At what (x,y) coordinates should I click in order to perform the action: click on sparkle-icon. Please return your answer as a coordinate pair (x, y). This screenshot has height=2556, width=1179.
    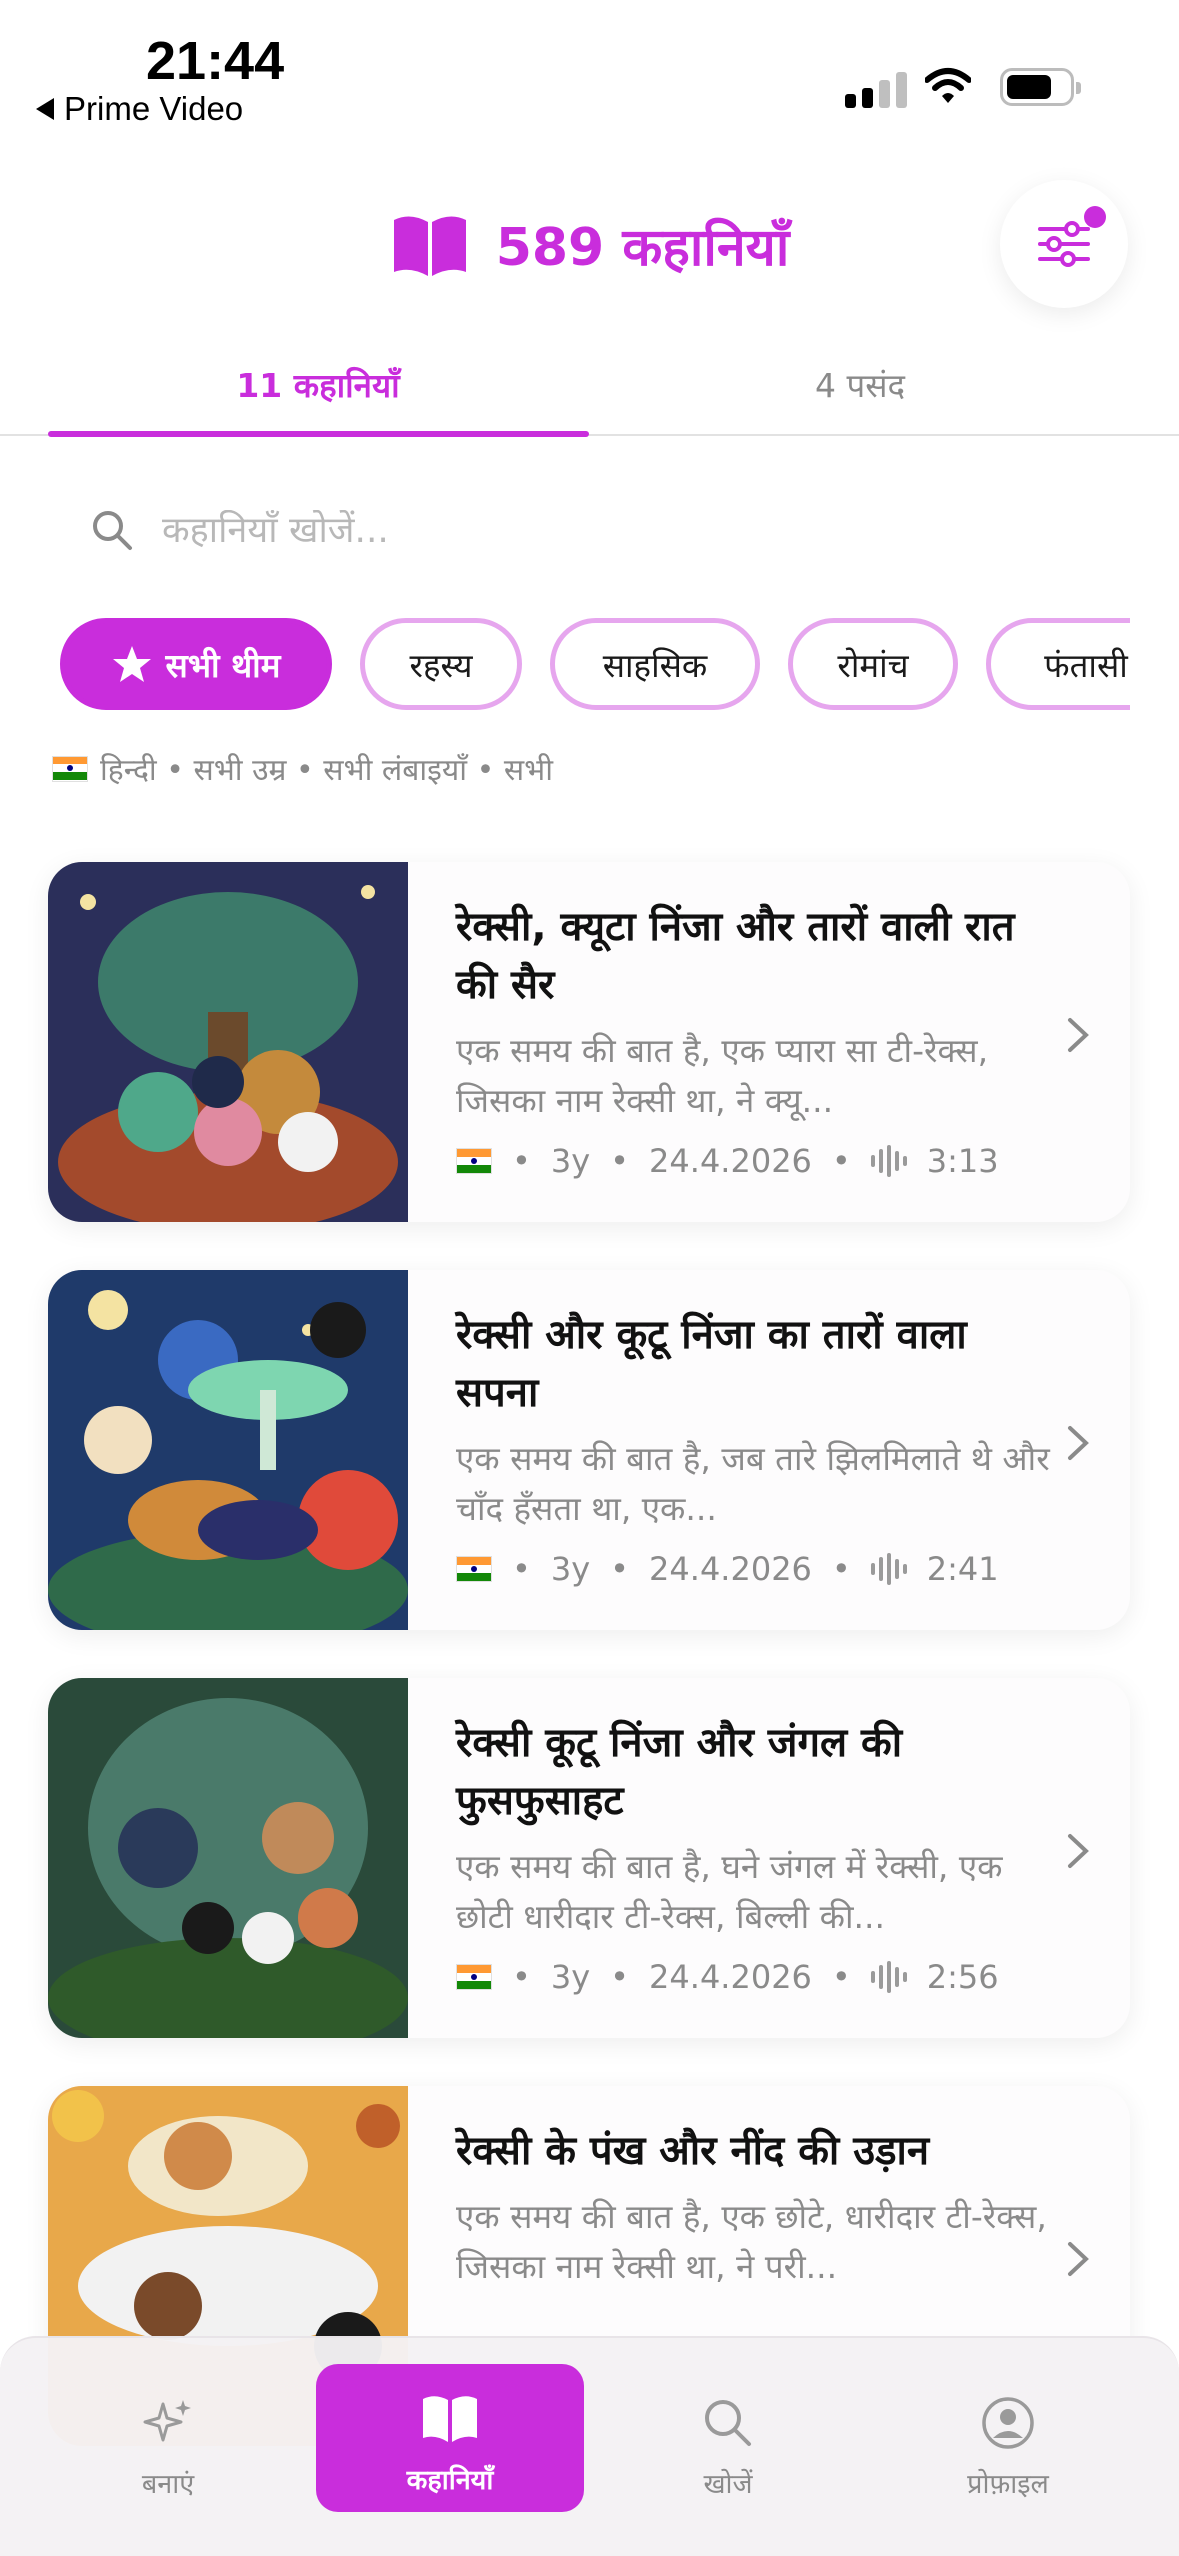
    Looking at the image, I should click on (167, 2421).